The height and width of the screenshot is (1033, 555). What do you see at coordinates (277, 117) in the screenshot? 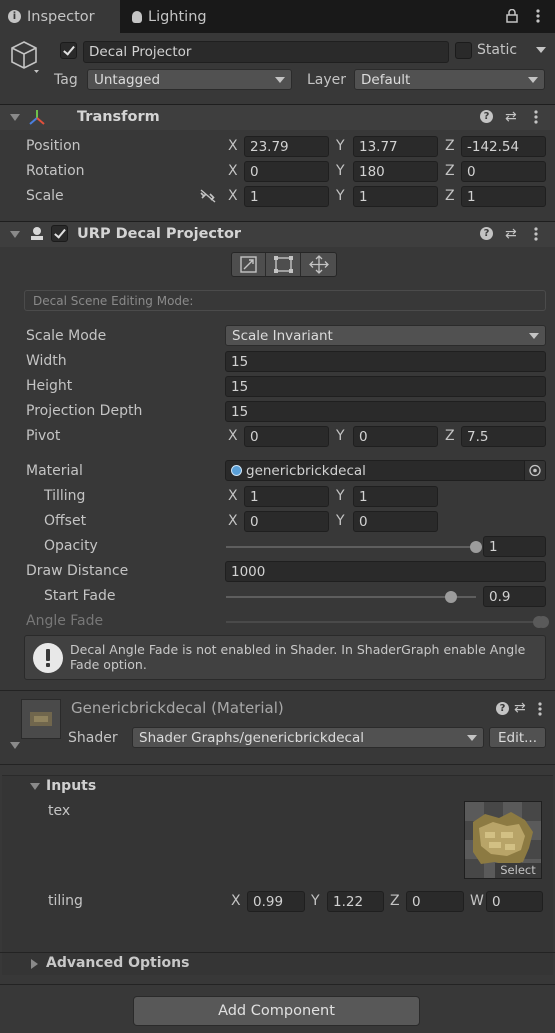
I see `transform-header: Transform ? ⇄` at bounding box center [277, 117].